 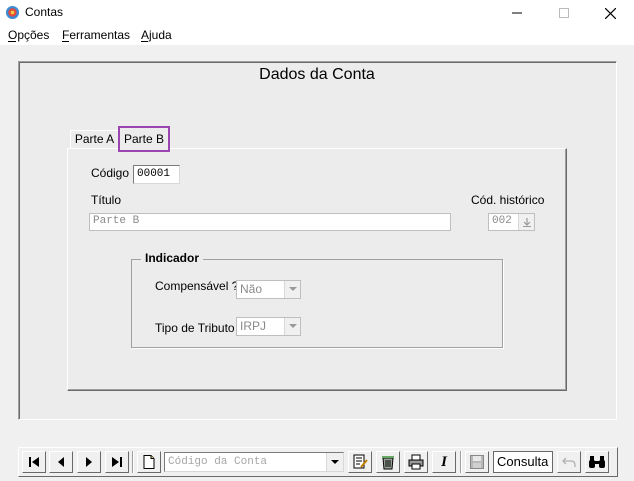 I want to click on indicador-group-title: Indicador, so click(x=172, y=258).